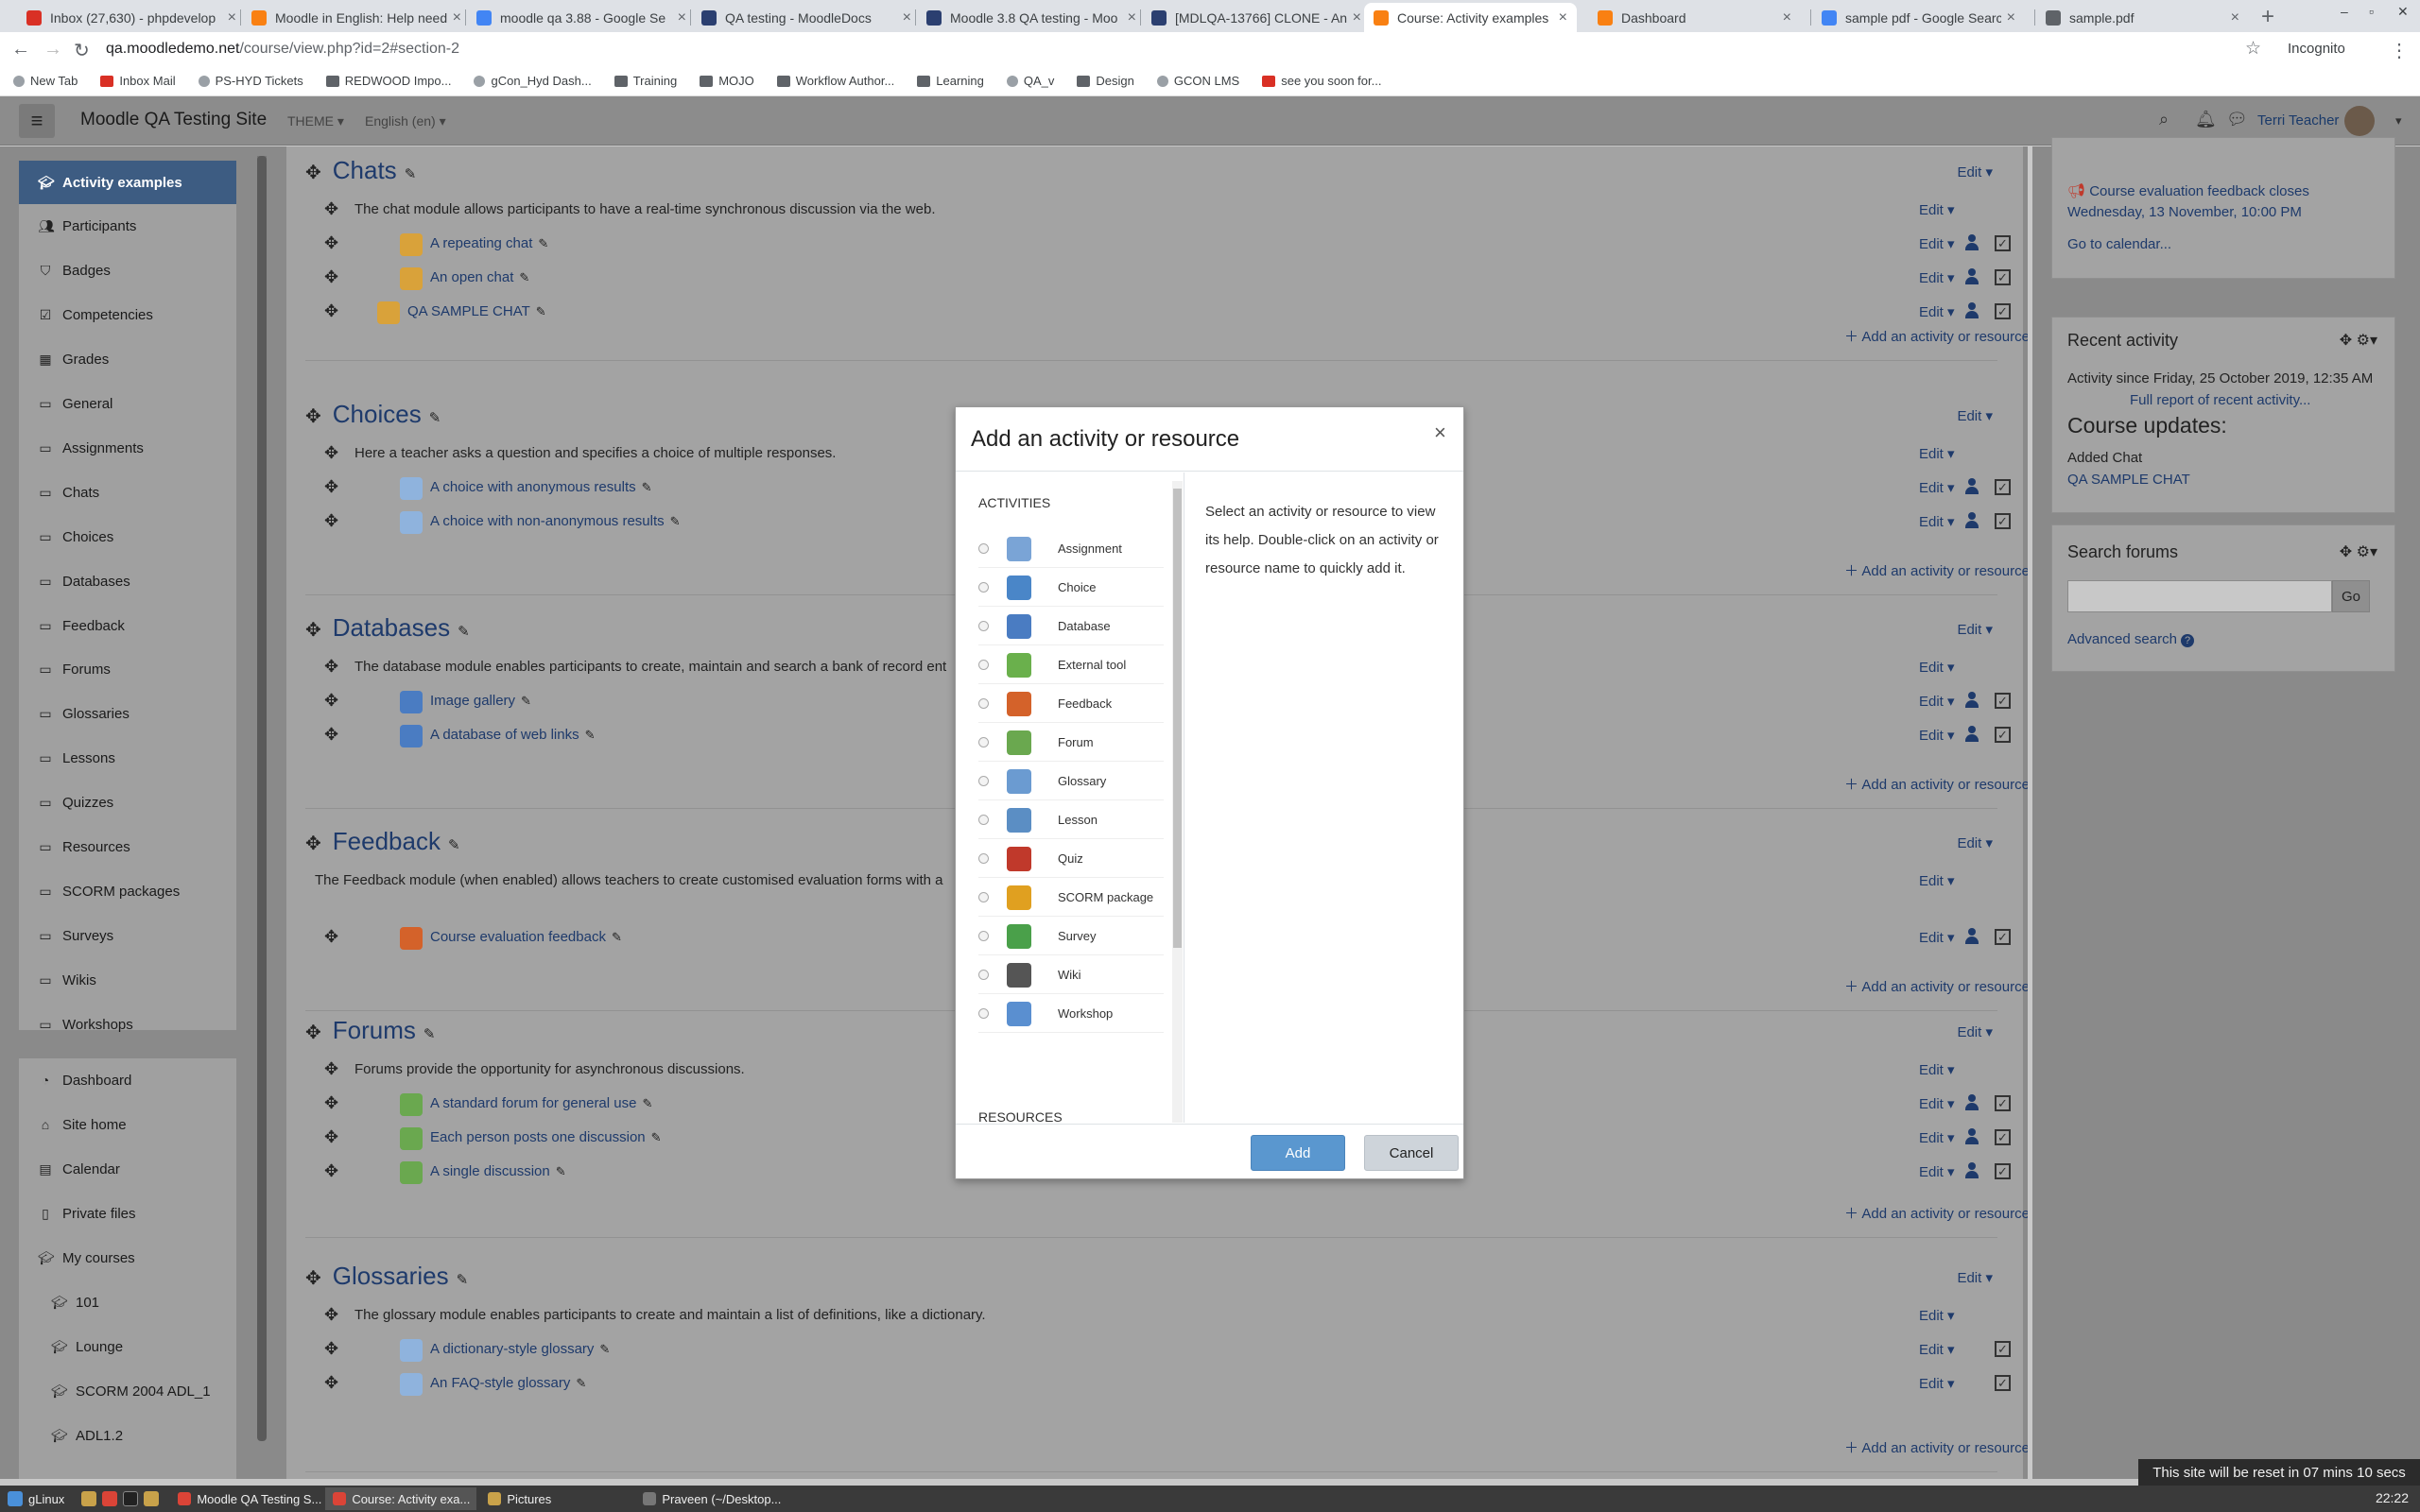 The height and width of the screenshot is (1512, 2420). Describe the element at coordinates (131, 17) in the screenshot. I see `browser-tab: Inbox (27,630) - phpdevelop ×` at that location.